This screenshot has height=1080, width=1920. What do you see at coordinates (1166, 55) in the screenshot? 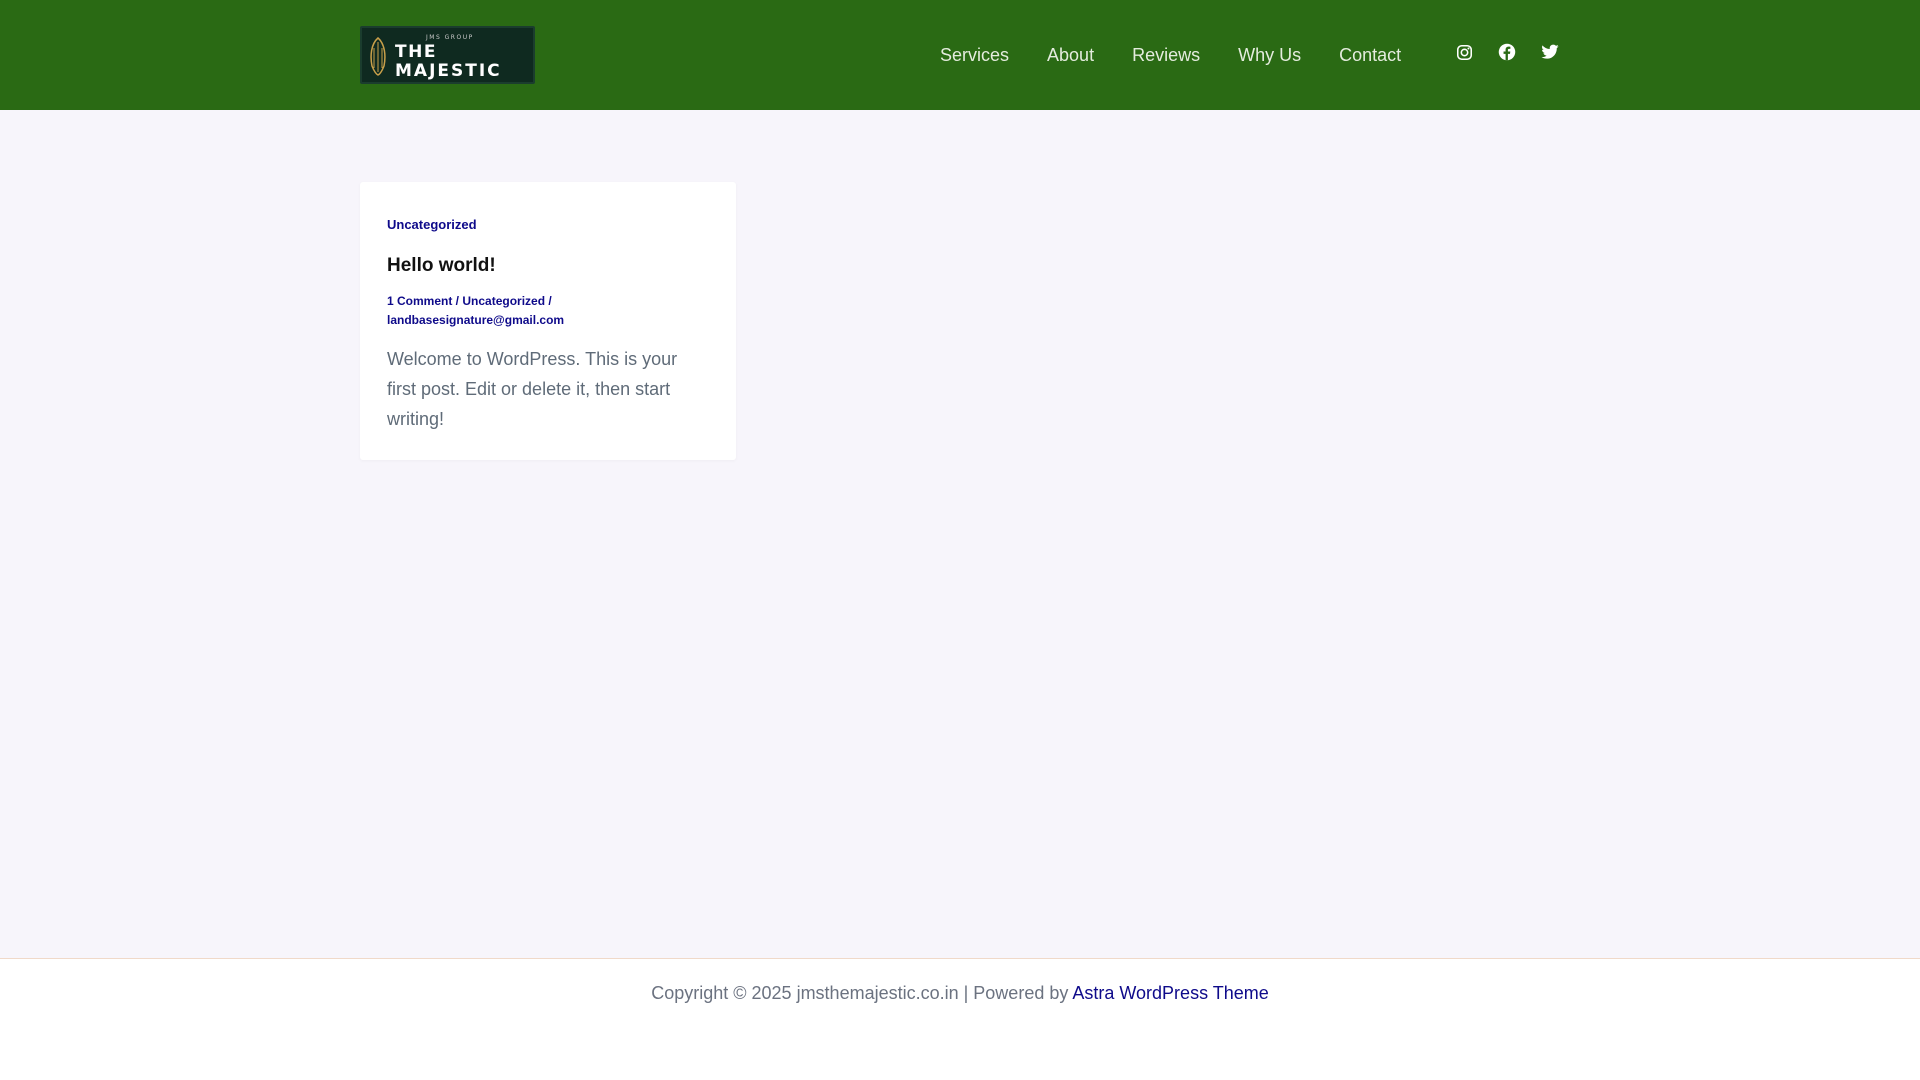
I see `nav-item-reviews: Reviews` at bounding box center [1166, 55].